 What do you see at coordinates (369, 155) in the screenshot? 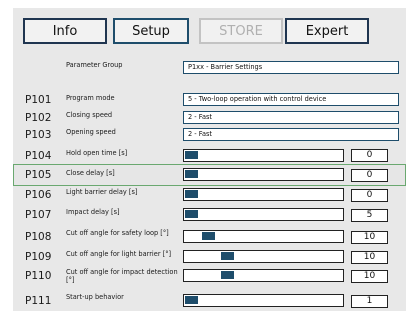
I see `hold-open-time-value: 0` at bounding box center [369, 155].